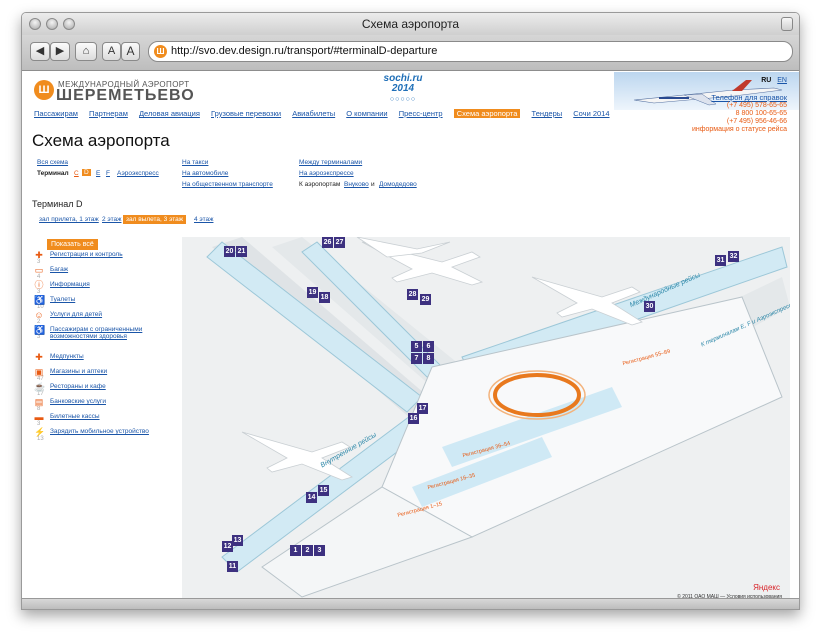  What do you see at coordinates (51, 272) in the screenshot?
I see `legend-item: ▭ Багаж 4` at bounding box center [51, 272].